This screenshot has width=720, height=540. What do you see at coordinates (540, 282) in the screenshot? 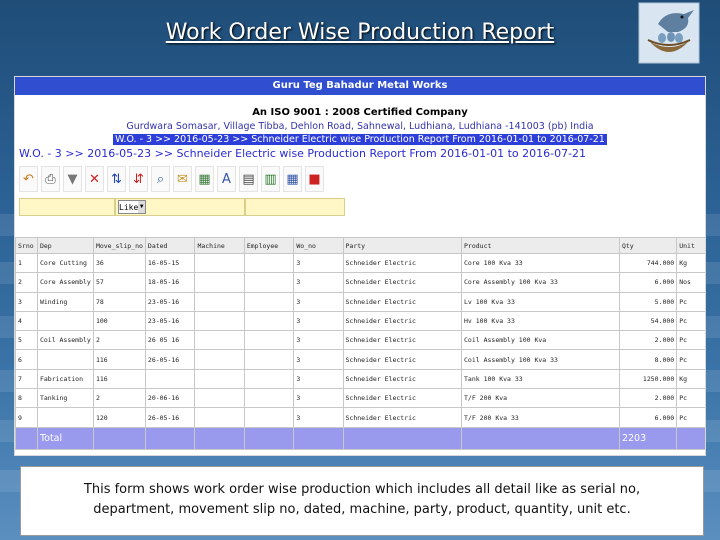
I see `table-cell: Core Assembly 100 Kva 33` at bounding box center [540, 282].